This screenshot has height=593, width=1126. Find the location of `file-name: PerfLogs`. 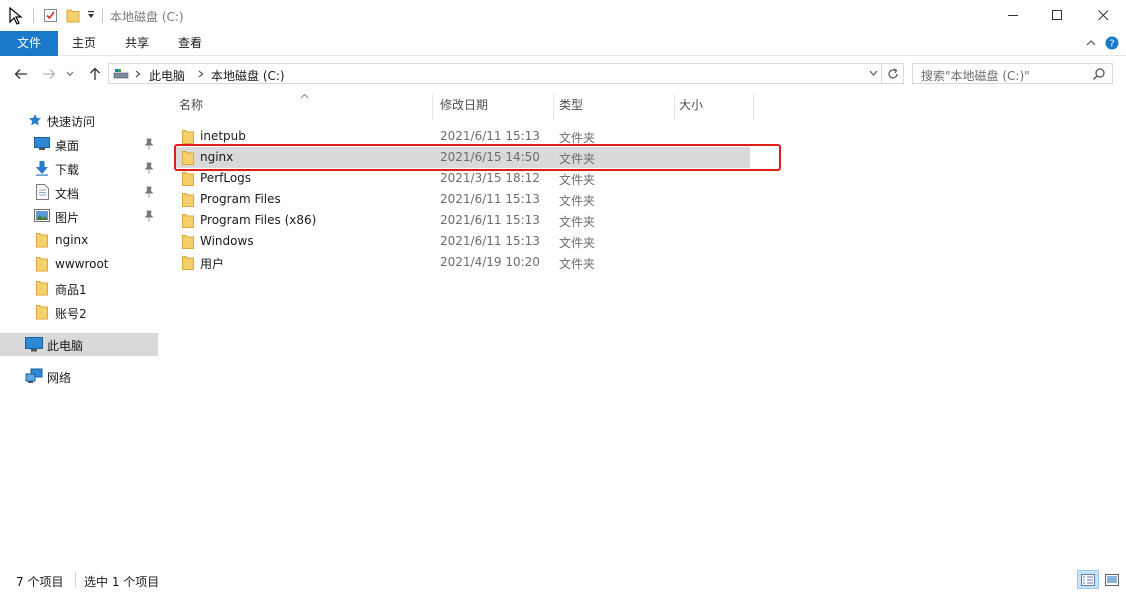

file-name: PerfLogs is located at coordinates (226, 178).